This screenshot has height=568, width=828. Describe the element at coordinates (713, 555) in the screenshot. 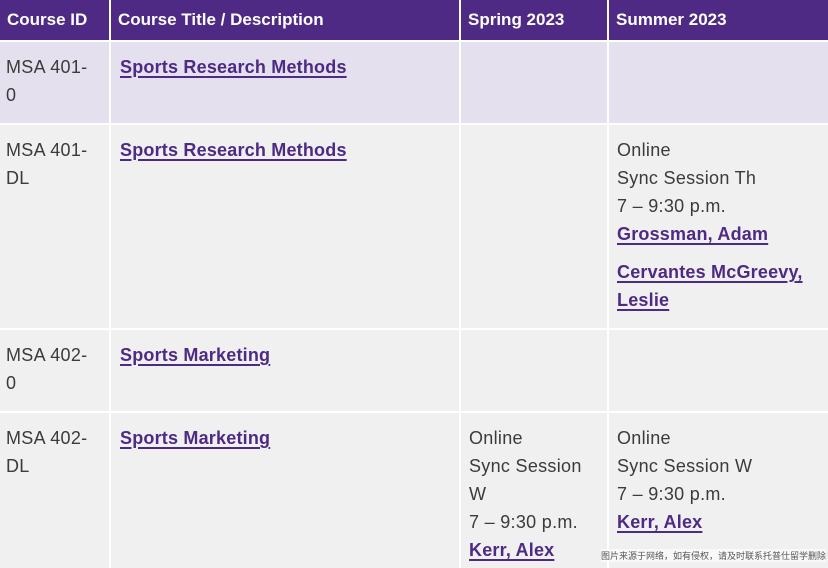

I see `watermark-text: 图片来源于网络，如有侵权，请及时联系托普仕留学删除` at that location.